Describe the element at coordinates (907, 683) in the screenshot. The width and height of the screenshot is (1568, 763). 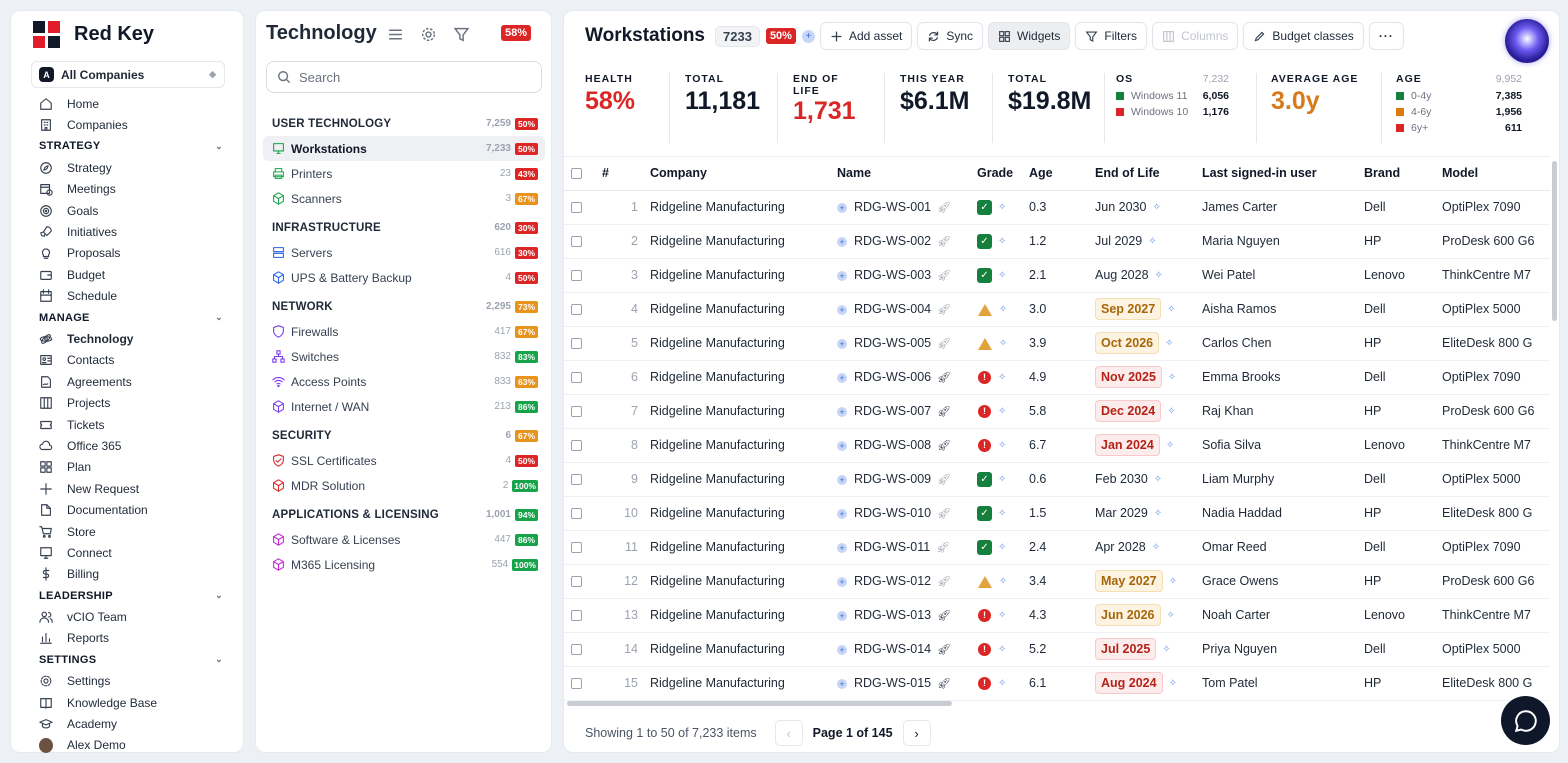
I see `name-cell: + RDG-WS-015 🚀︎` at that location.